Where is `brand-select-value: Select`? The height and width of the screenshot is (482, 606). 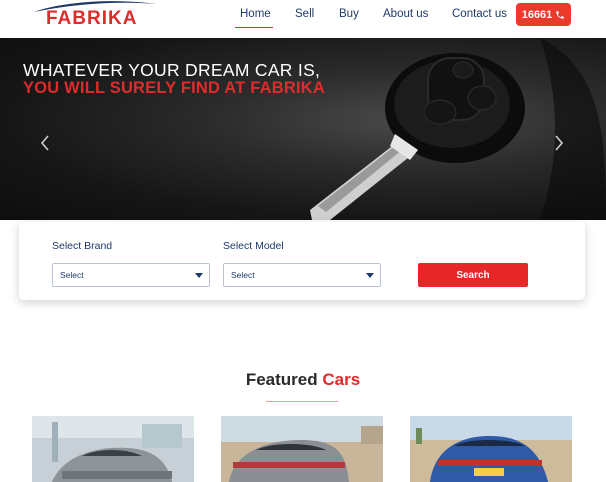 brand-select-value: Select is located at coordinates (72, 275).